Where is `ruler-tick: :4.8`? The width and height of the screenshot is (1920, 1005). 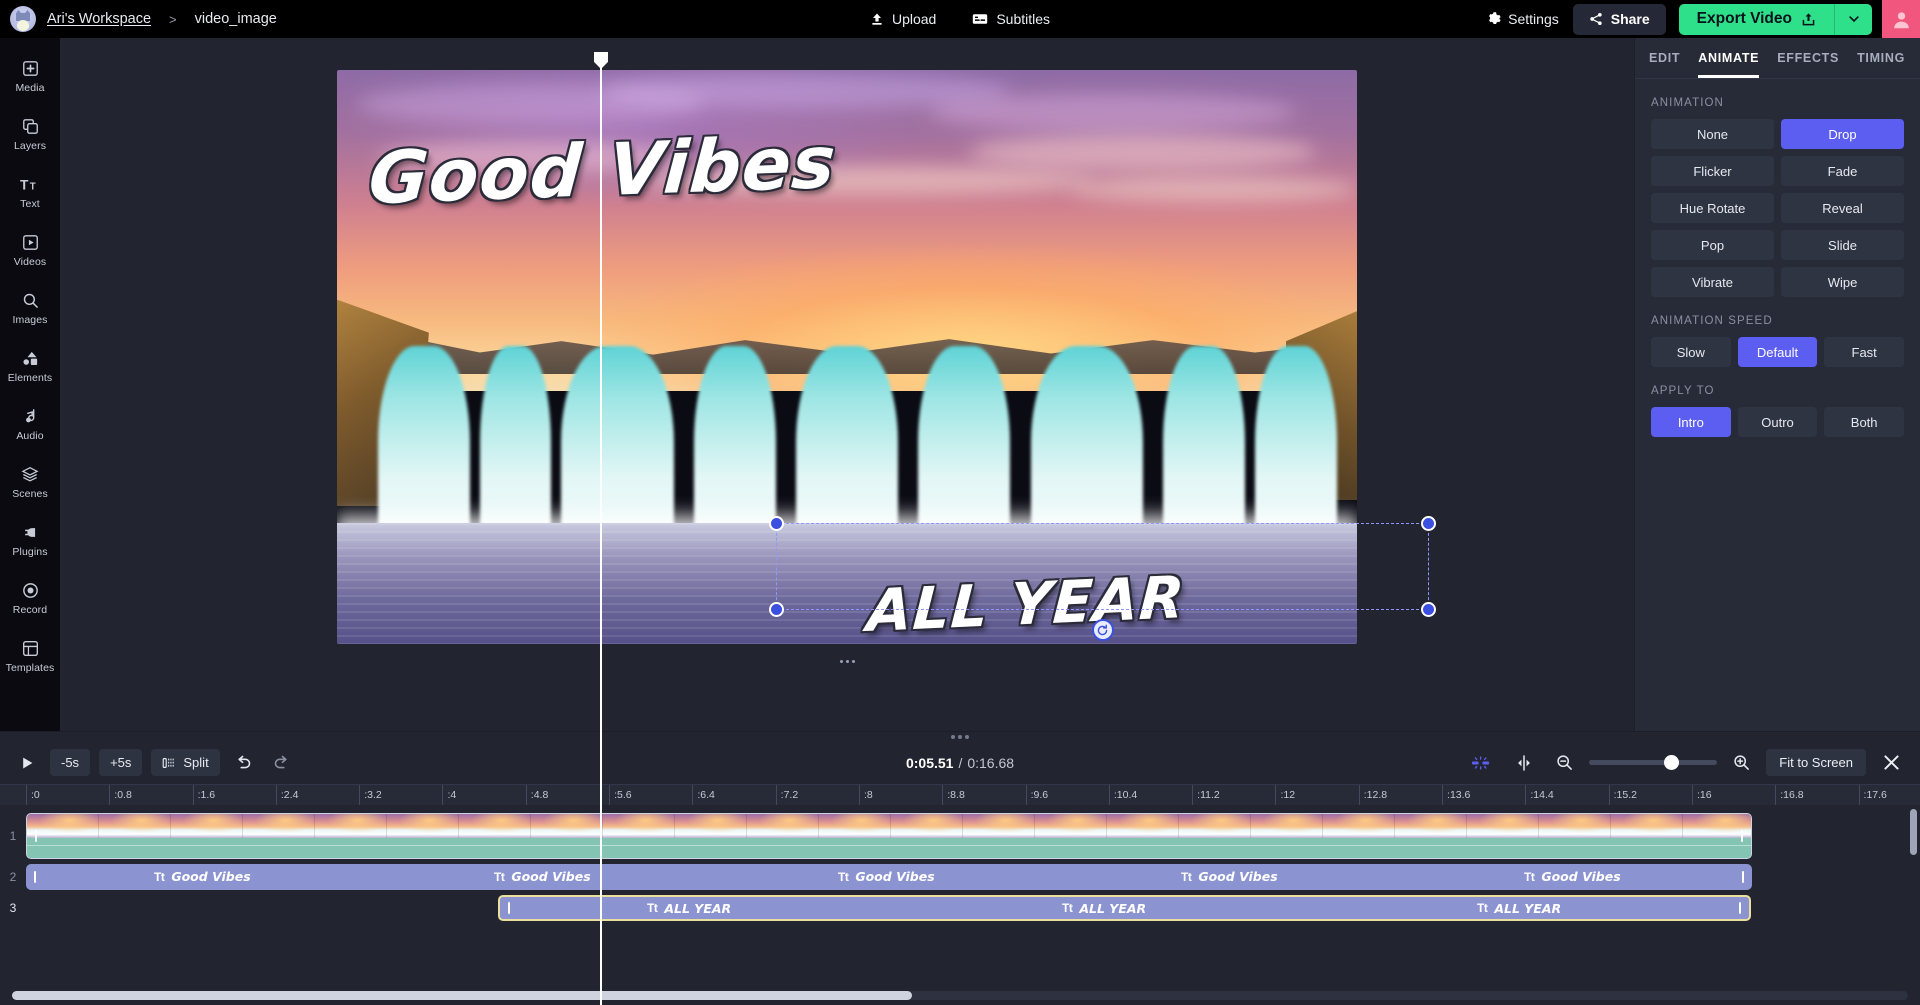 ruler-tick: :4.8 is located at coordinates (567, 795).